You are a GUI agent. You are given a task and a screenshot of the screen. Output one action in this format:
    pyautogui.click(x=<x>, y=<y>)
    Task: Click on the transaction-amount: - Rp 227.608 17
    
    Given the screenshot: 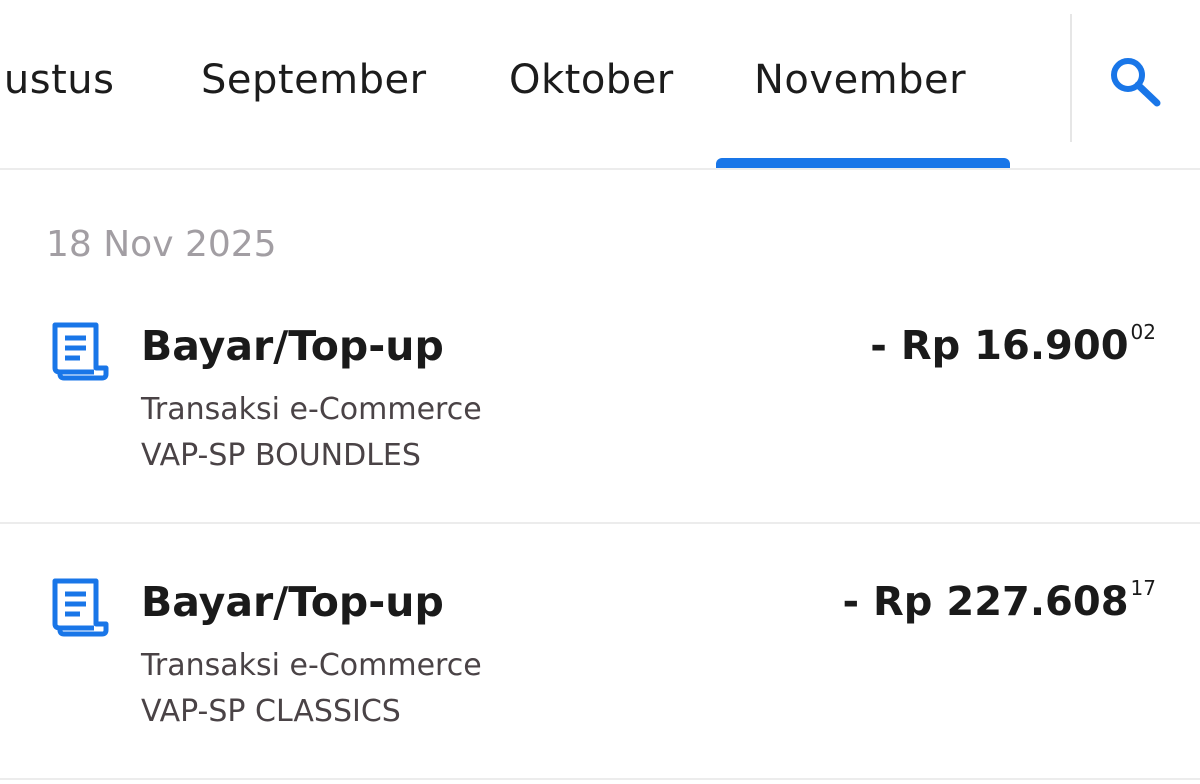 What is the action you would take?
    pyautogui.click(x=999, y=602)
    